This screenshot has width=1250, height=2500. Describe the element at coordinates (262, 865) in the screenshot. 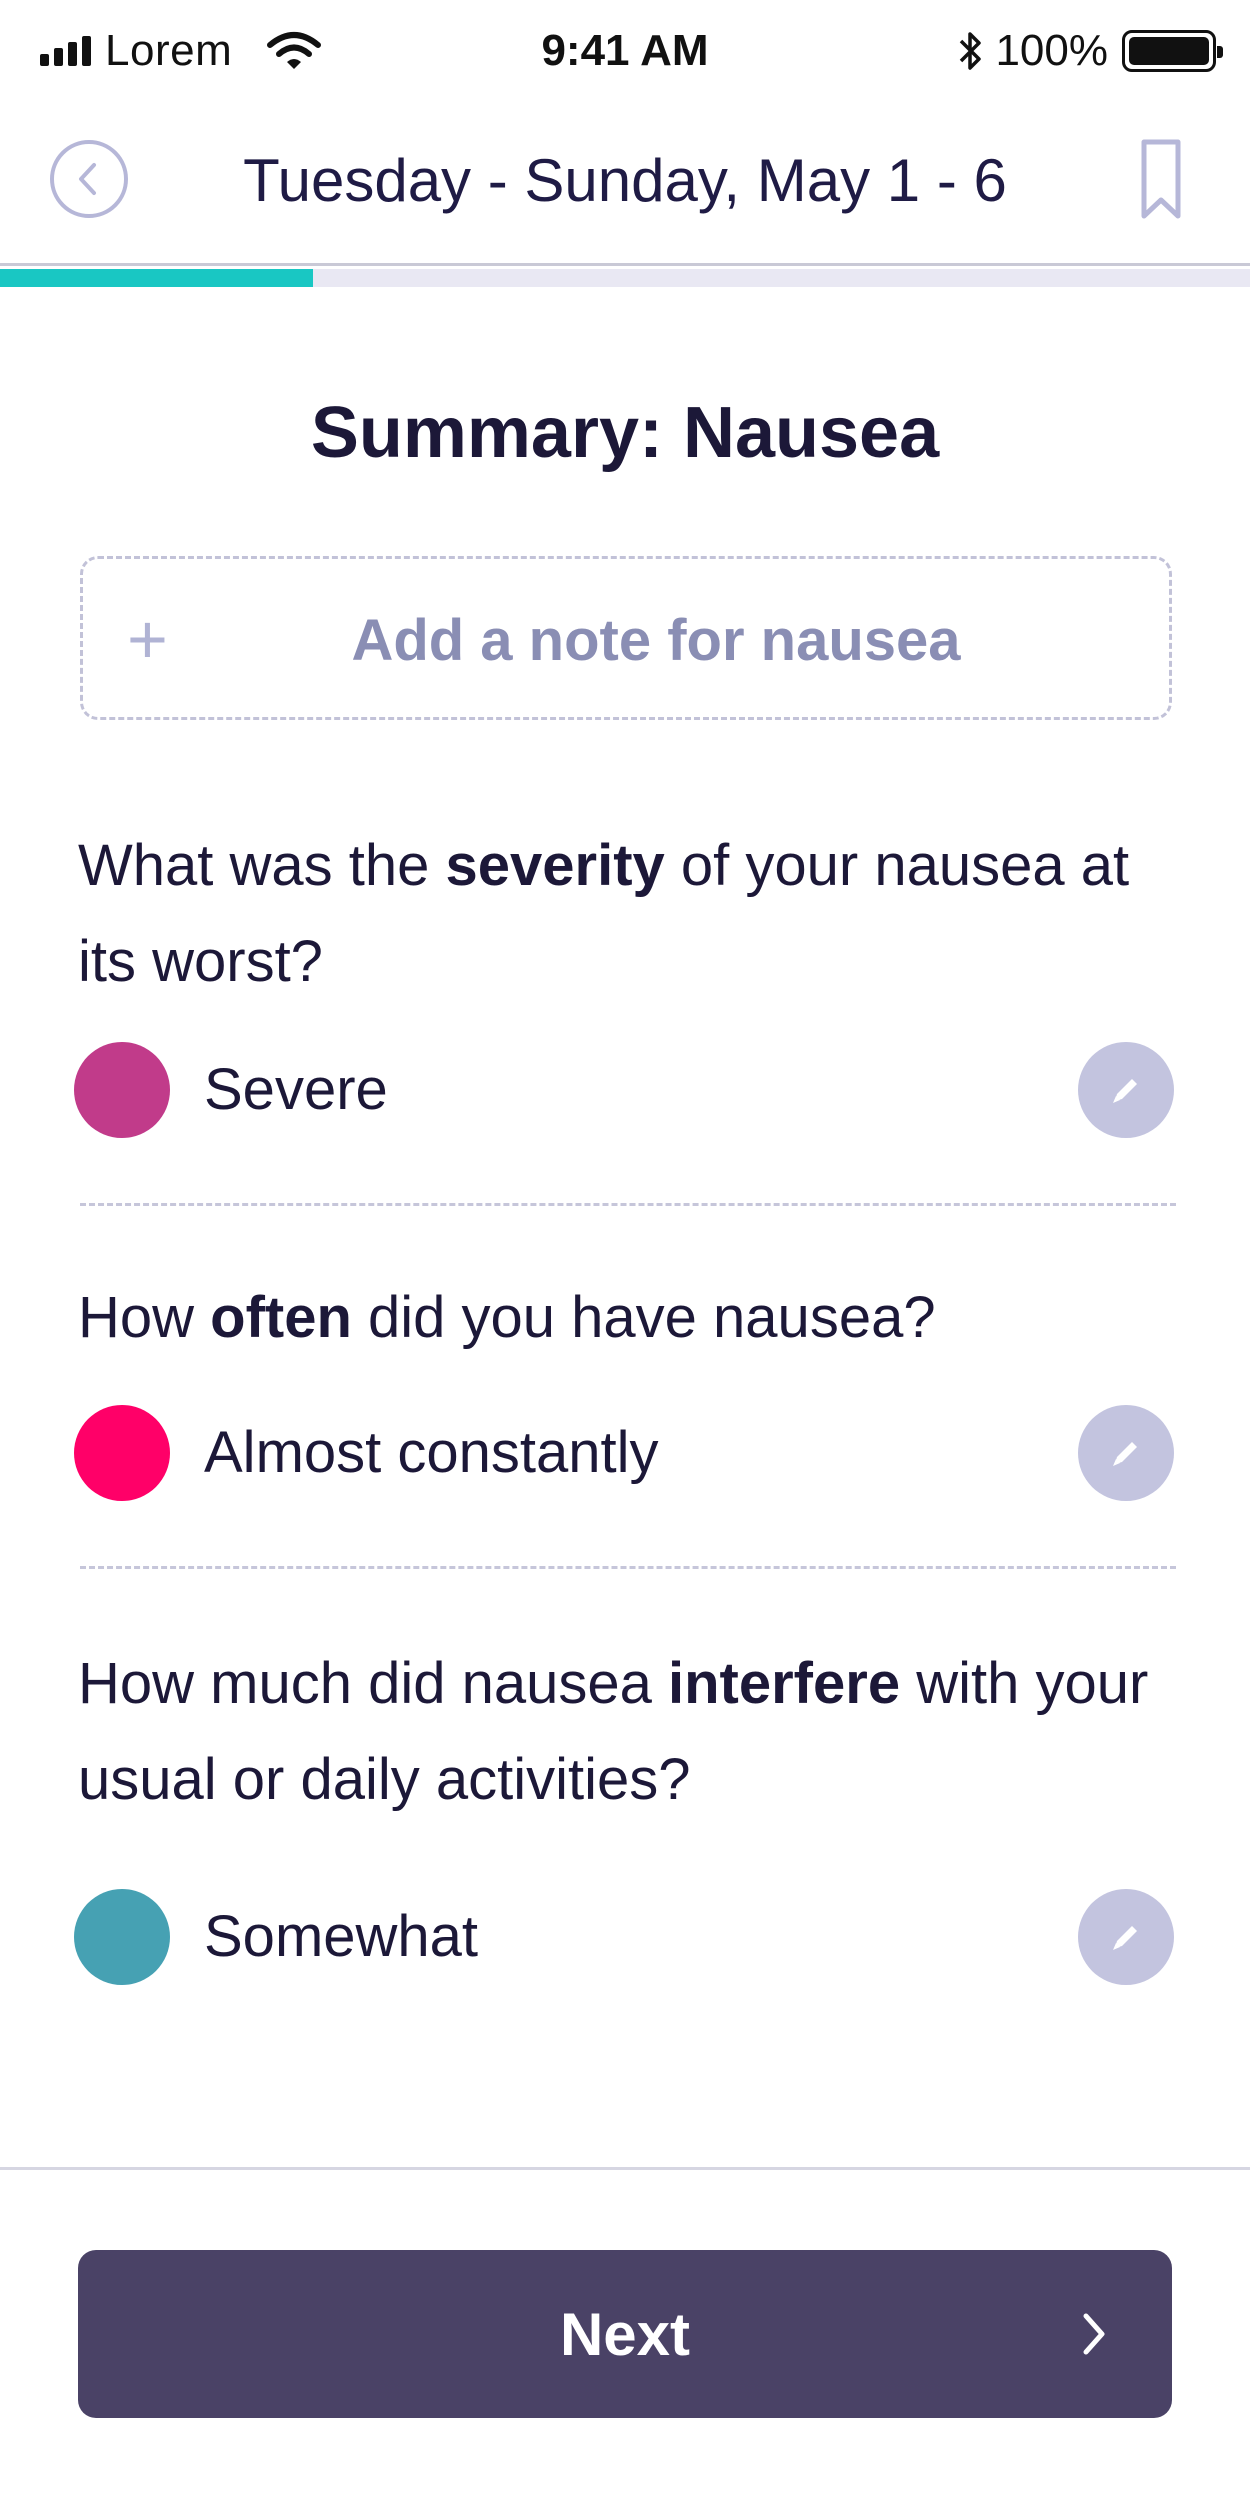

I see `question-text: What was the` at that location.